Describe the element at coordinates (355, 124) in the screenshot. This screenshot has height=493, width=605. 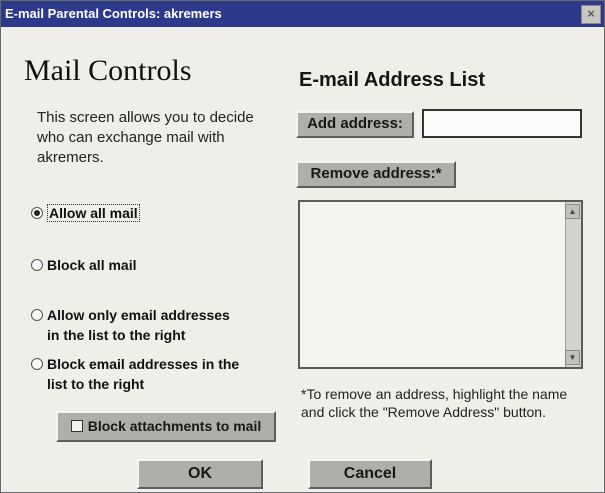
I see `add-address-button: Add address:` at that location.